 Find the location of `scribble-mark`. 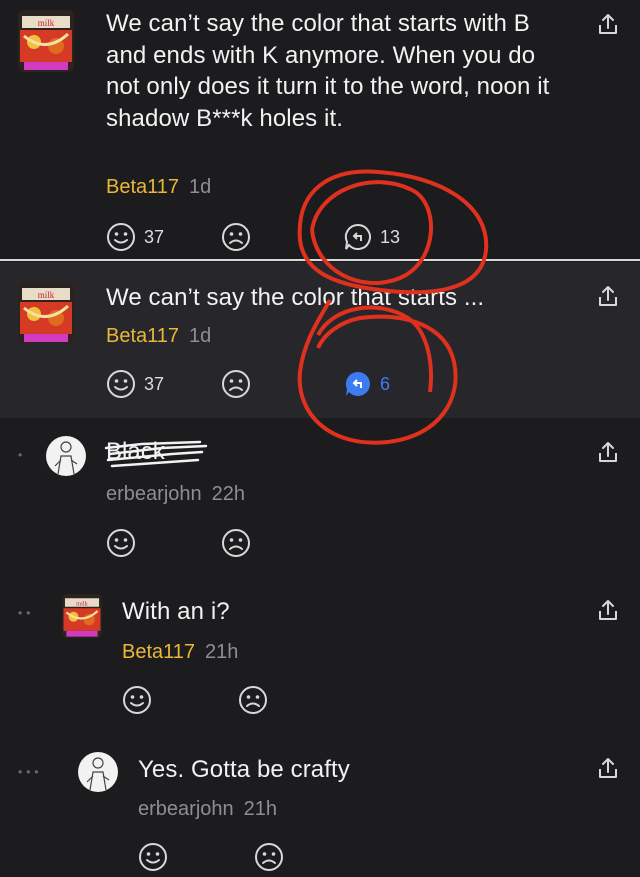

scribble-mark is located at coordinates (156, 454).